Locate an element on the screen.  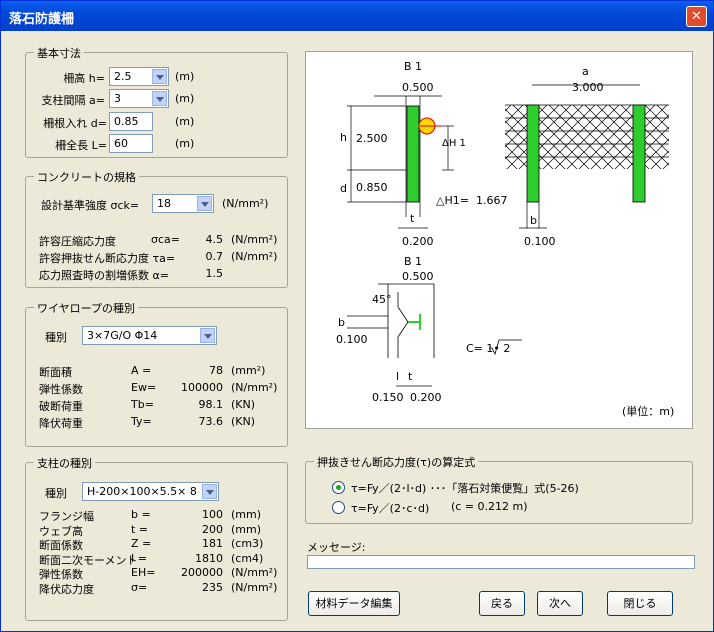
formula-legend: 押抜きせん断応力度(τ)の算定式 is located at coordinates (396, 462).